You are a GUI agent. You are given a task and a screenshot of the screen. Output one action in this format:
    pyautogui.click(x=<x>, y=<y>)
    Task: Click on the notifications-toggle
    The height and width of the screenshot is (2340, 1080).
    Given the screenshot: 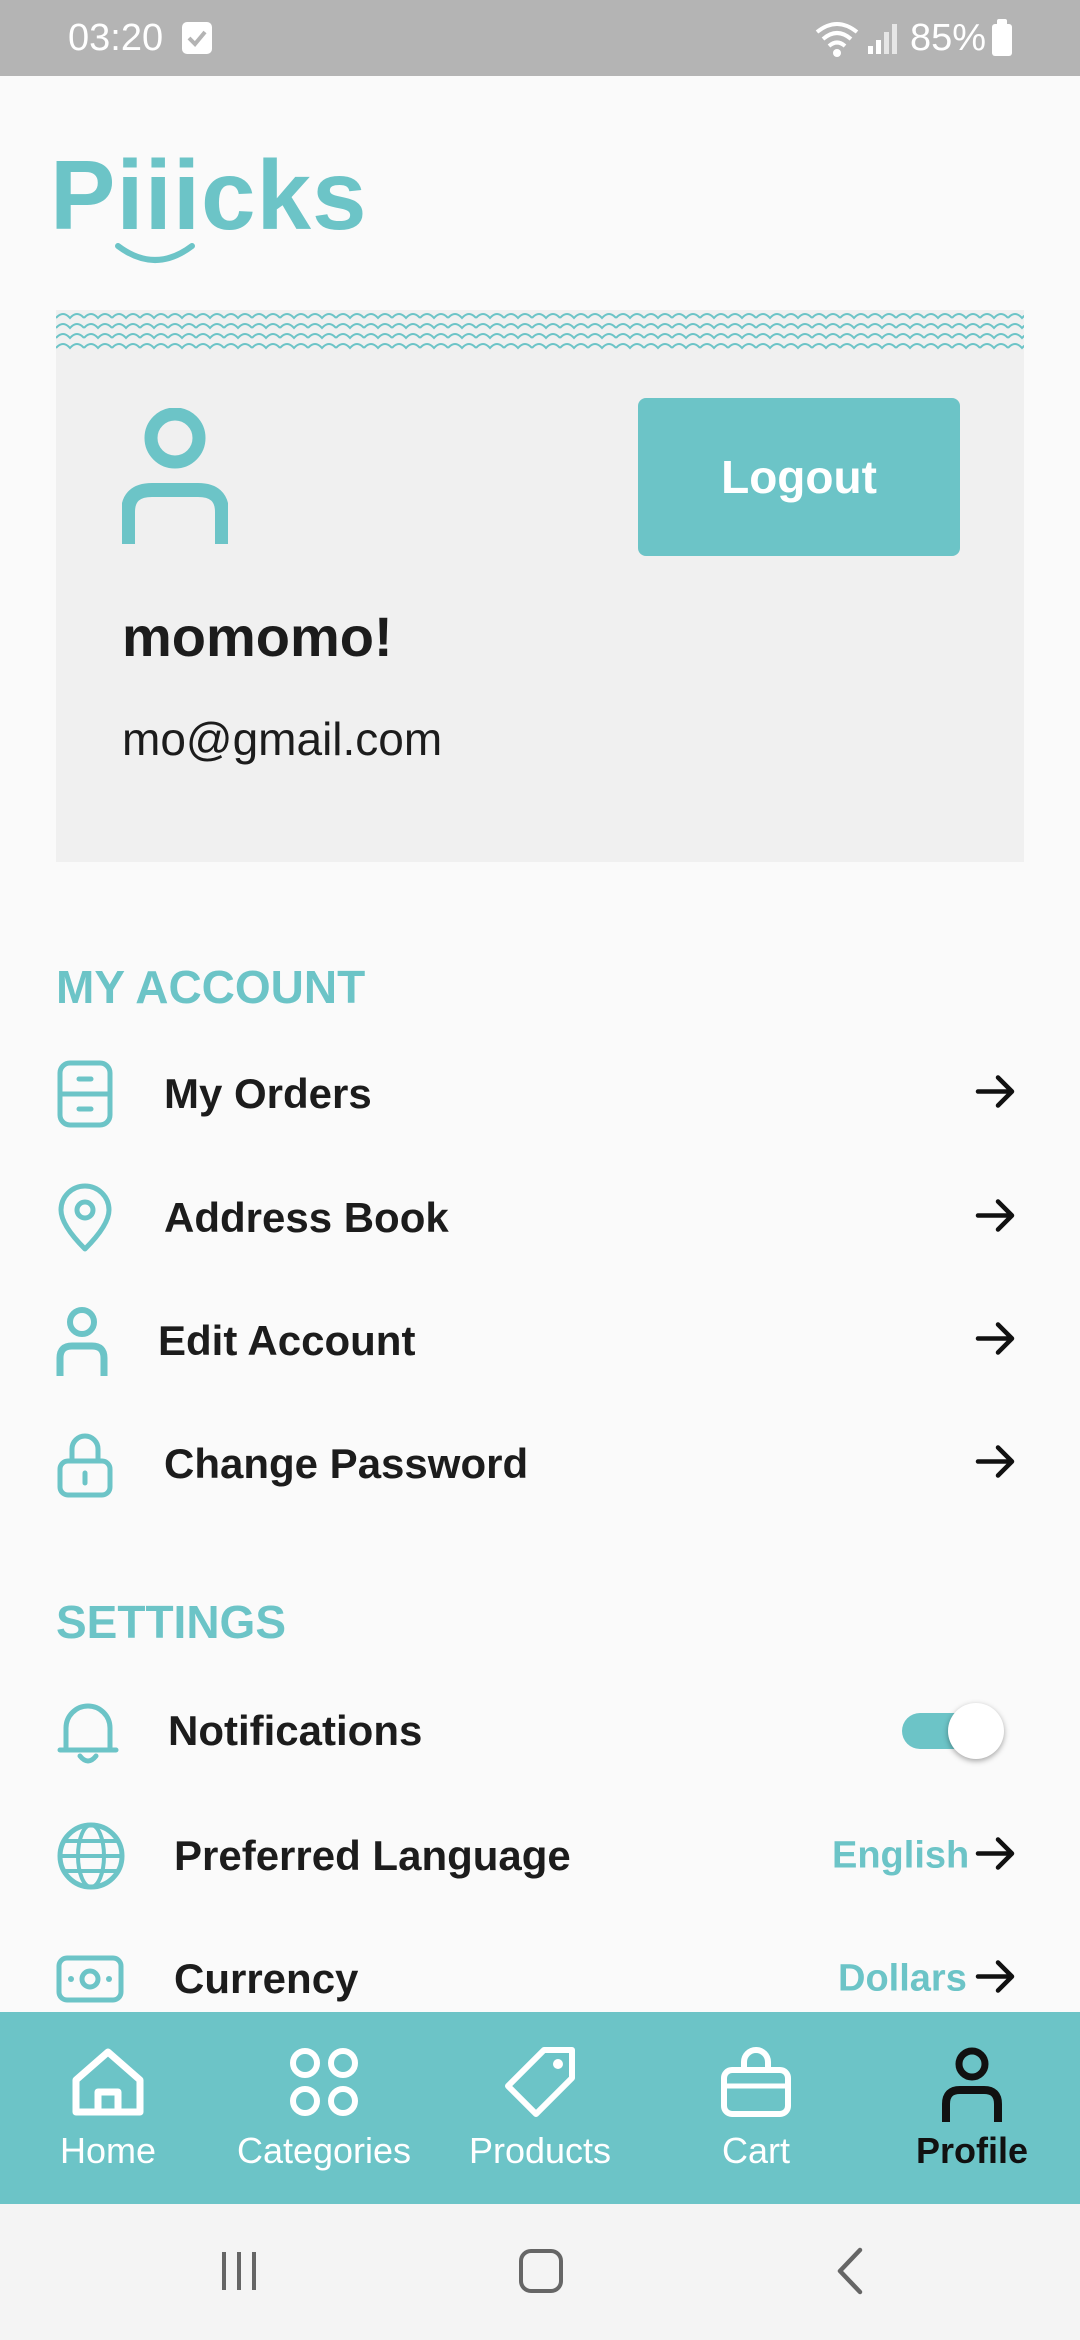 What is the action you would take?
    pyautogui.click(x=953, y=1731)
    